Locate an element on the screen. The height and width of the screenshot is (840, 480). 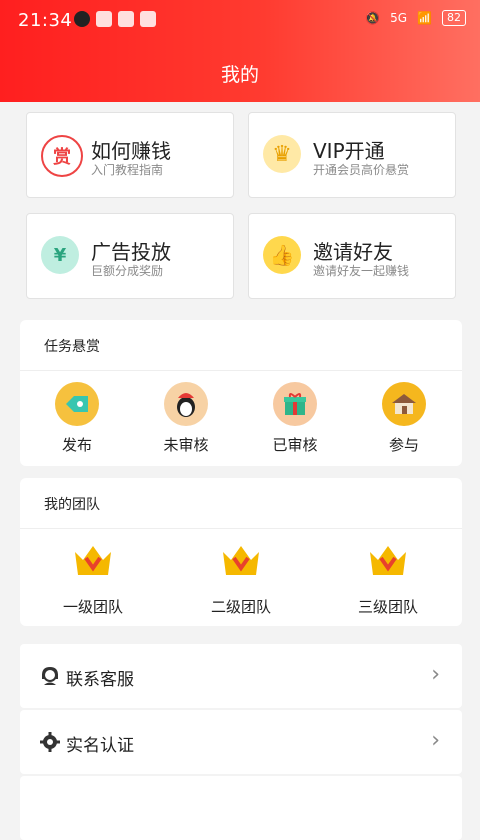
customer-service-icon is located at coordinates (50, 675).